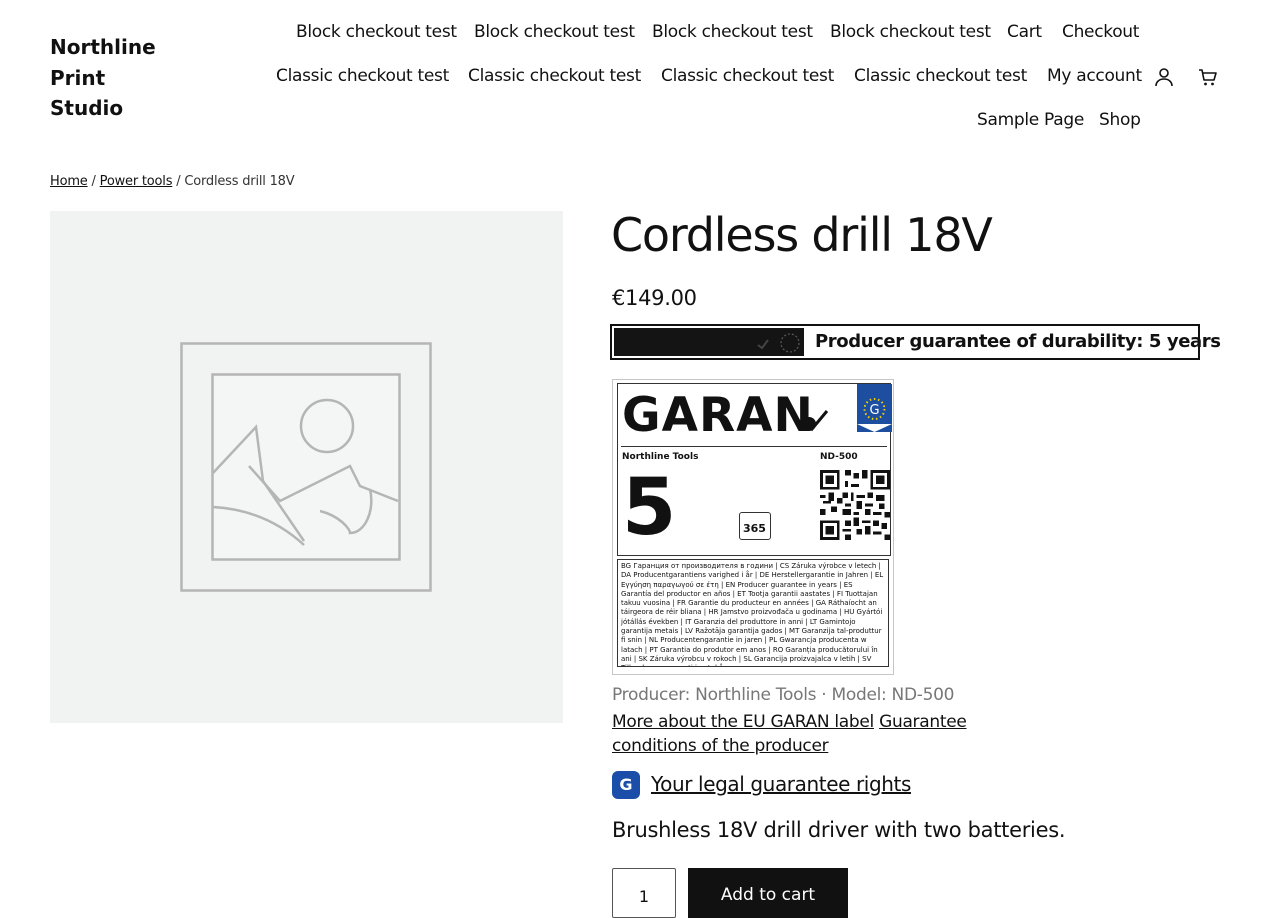 The width and height of the screenshot is (1280, 918). What do you see at coordinates (855, 505) in the screenshot?
I see `qr-code-icon` at bounding box center [855, 505].